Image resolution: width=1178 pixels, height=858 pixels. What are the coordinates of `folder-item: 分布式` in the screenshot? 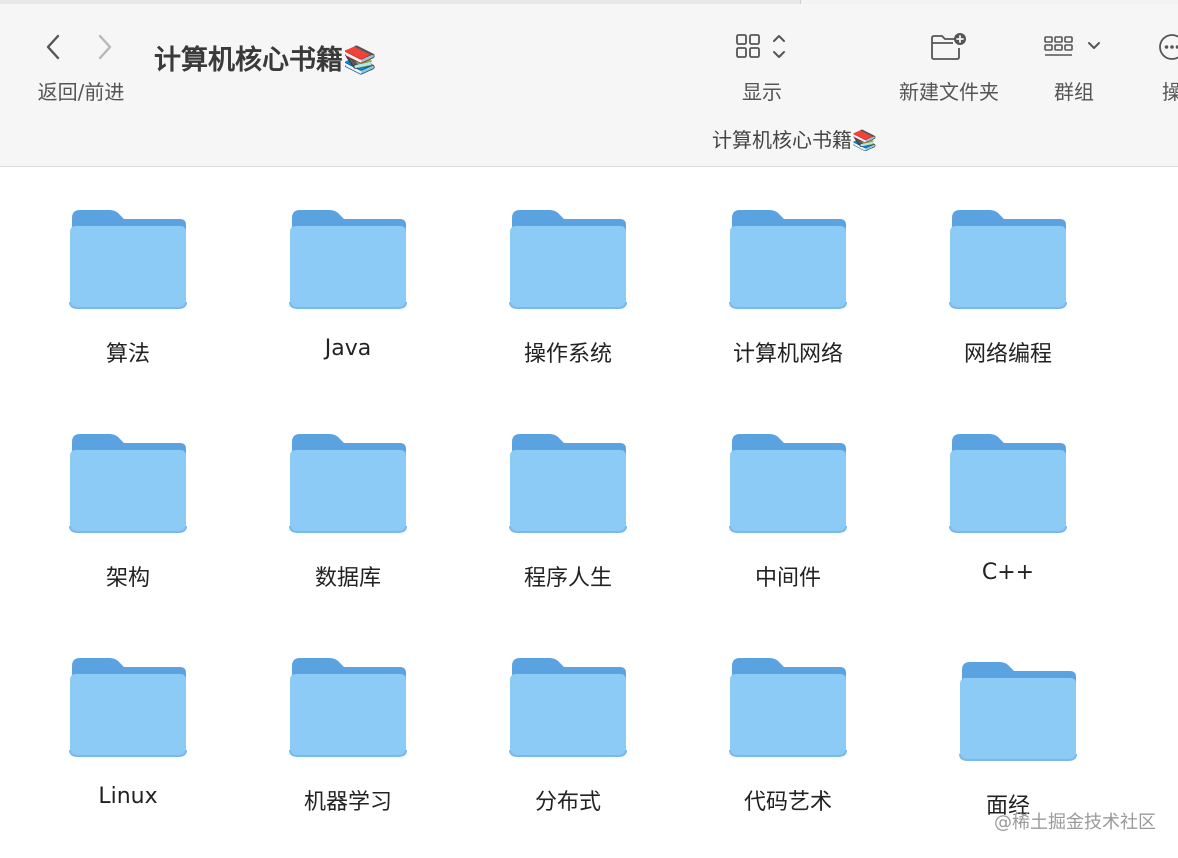 It's located at (568, 754).